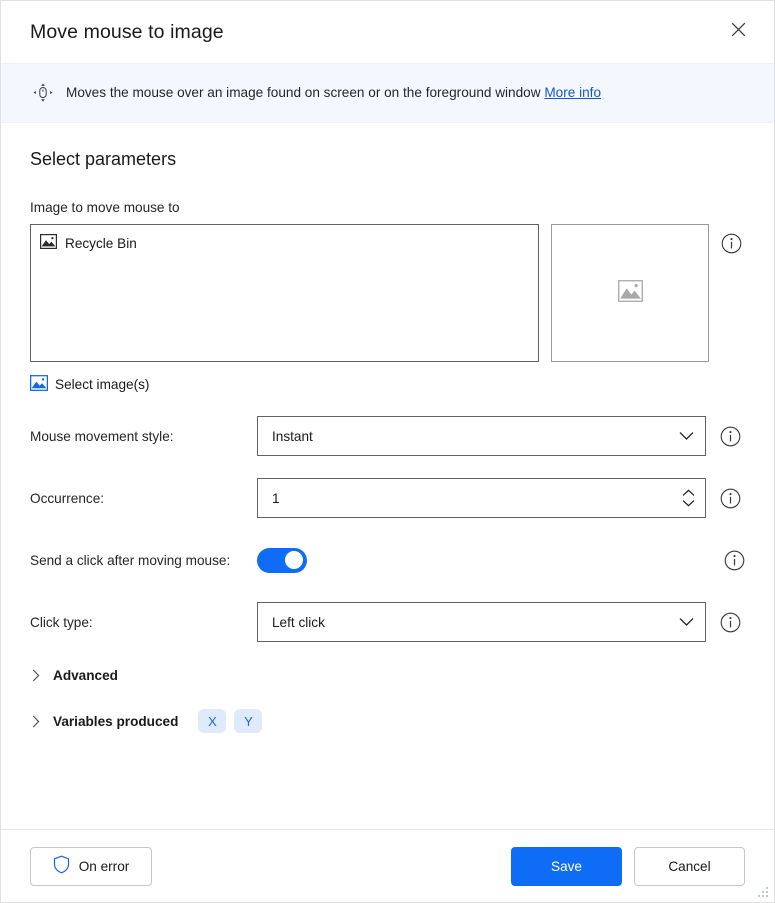 The width and height of the screenshot is (775, 903). I want to click on click-type-dropdown: Left click, so click(481, 622).